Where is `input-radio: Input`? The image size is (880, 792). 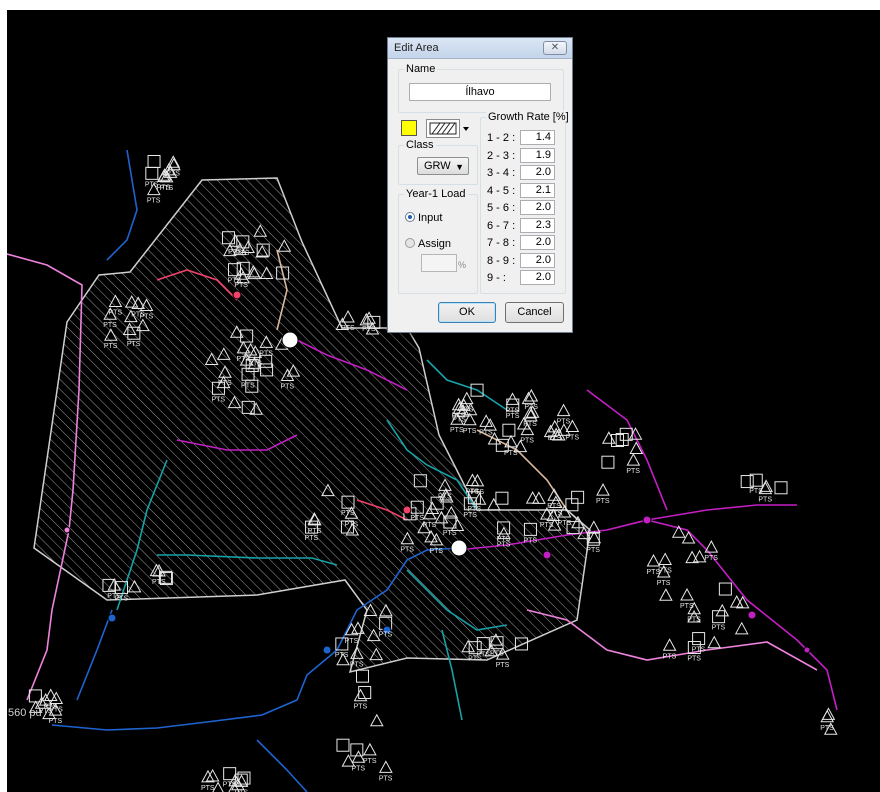 input-radio: Input is located at coordinates (423, 218).